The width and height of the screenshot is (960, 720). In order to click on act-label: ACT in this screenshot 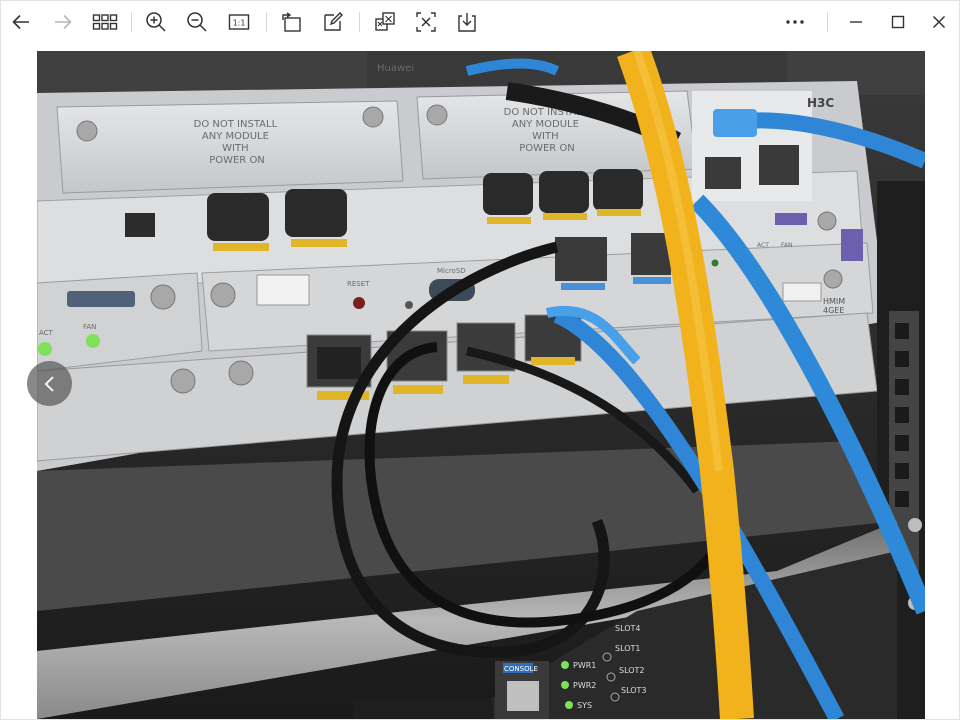, I will do `click(763, 245)`.